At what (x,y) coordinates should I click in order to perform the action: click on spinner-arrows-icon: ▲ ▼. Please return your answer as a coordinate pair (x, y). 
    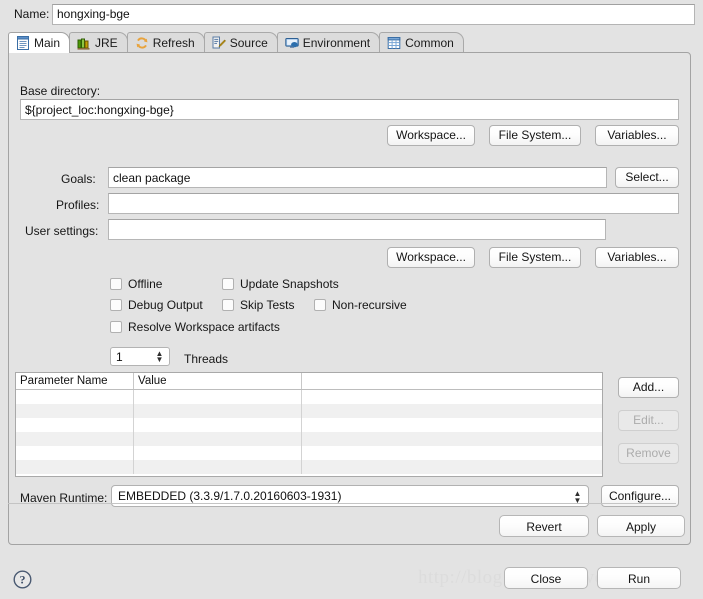
    Looking at the image, I should click on (159, 357).